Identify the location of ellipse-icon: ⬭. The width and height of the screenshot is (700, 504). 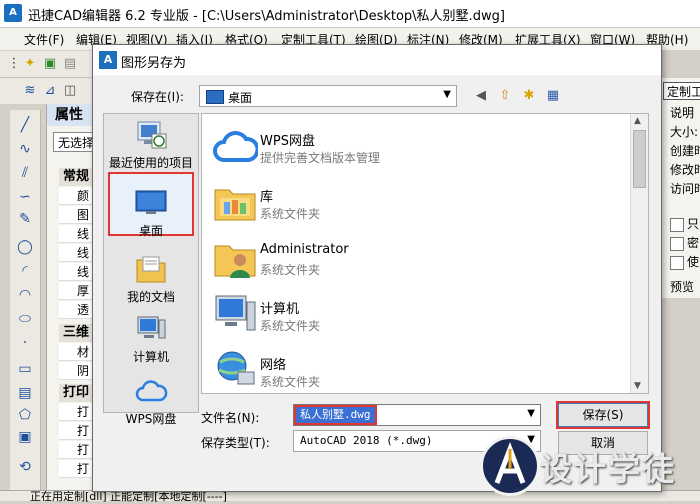
(25, 319).